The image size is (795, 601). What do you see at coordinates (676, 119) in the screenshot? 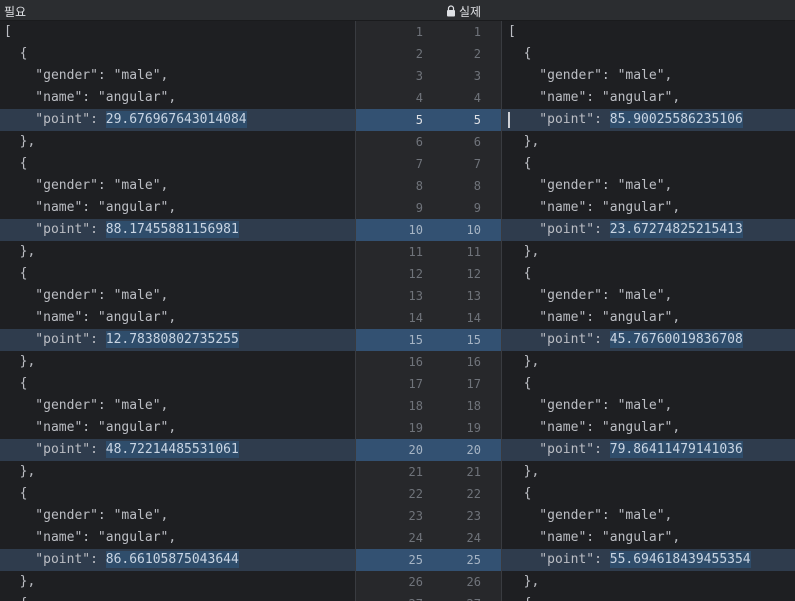
I see `point-value: 85.90025586235106` at bounding box center [676, 119].